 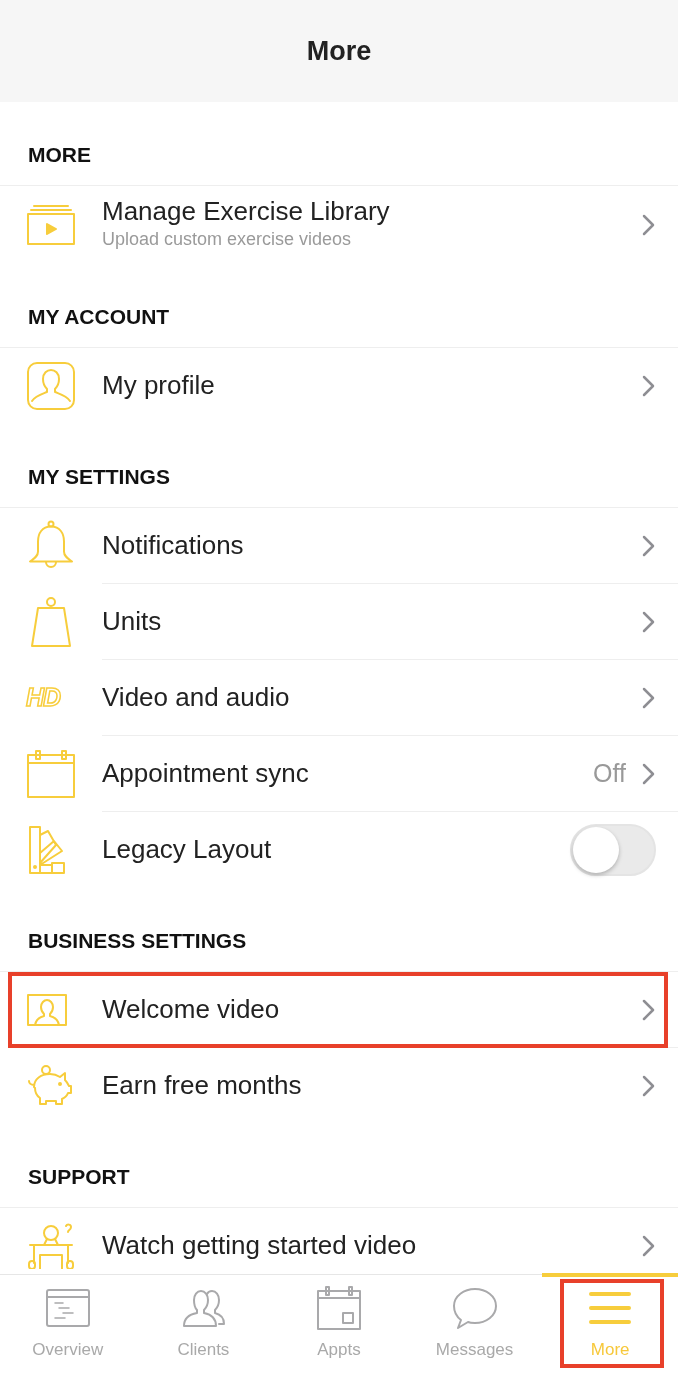 What do you see at coordinates (339, 1086) in the screenshot?
I see `settings-row: Earn free months` at bounding box center [339, 1086].